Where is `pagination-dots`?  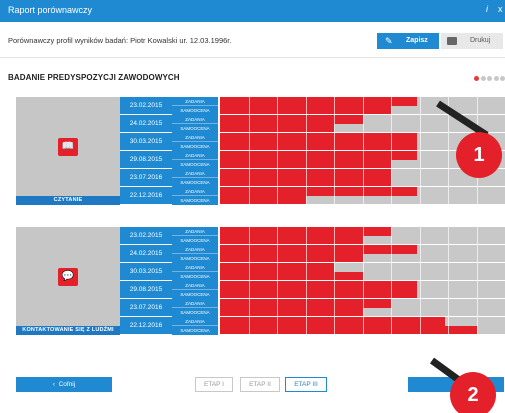
pagination-dots is located at coordinates (489, 79).